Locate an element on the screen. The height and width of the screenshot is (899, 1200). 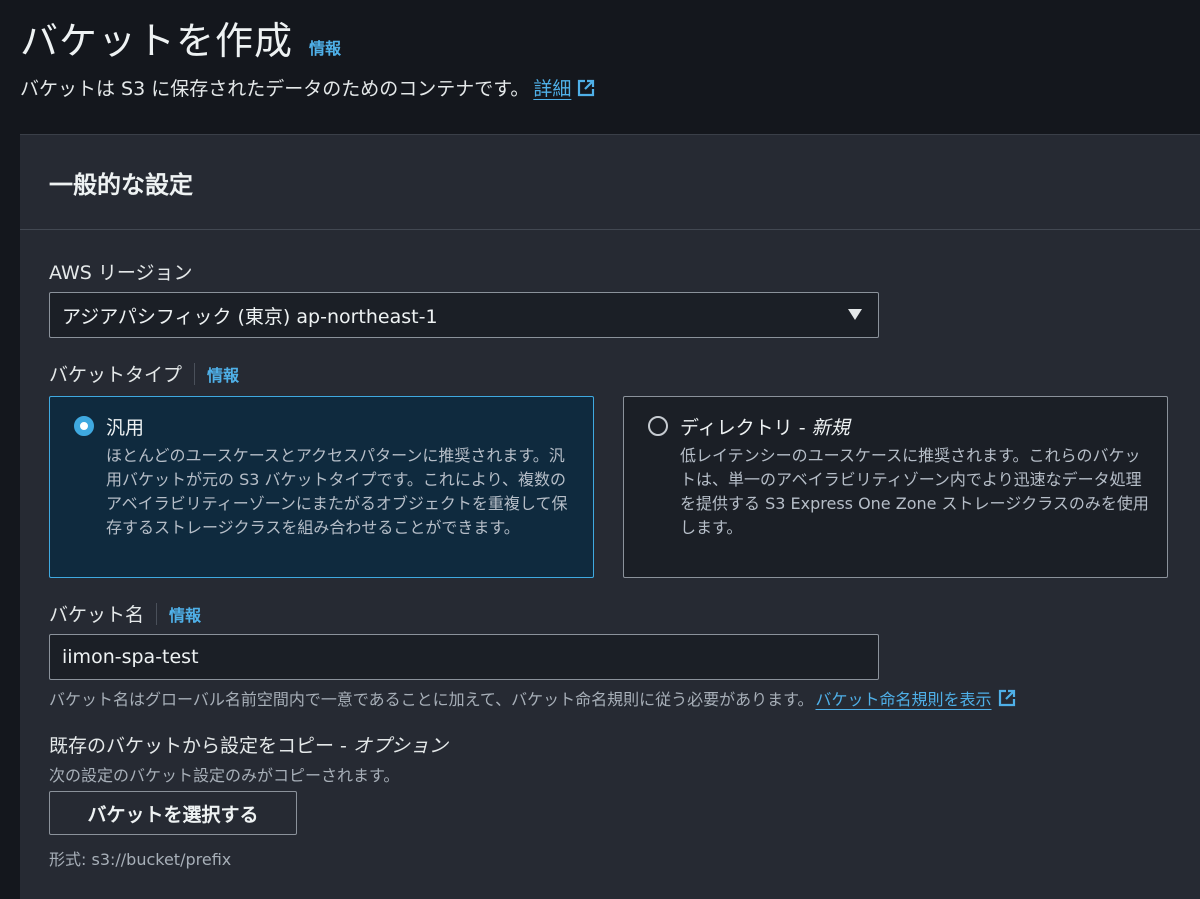
bucket-name-label-row: バケット名 情報 is located at coordinates (125, 613).